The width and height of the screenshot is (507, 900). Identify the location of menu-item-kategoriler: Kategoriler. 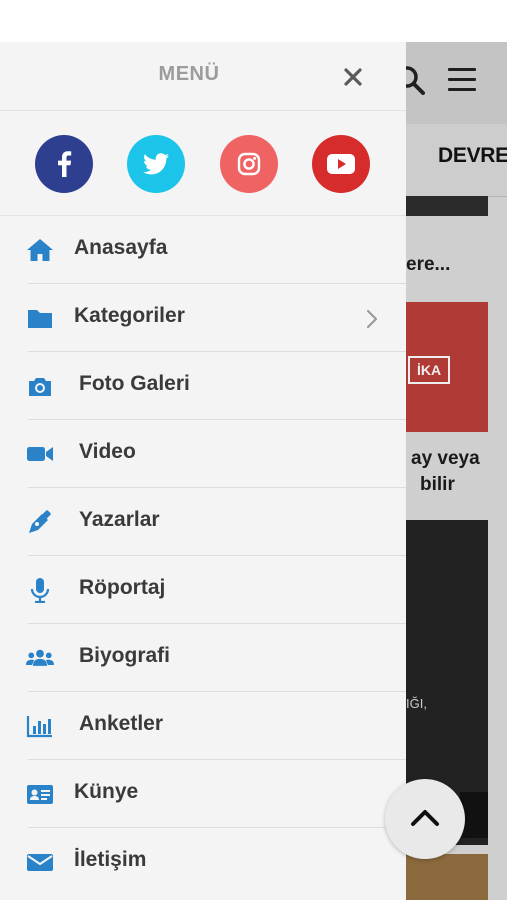
(203, 318).